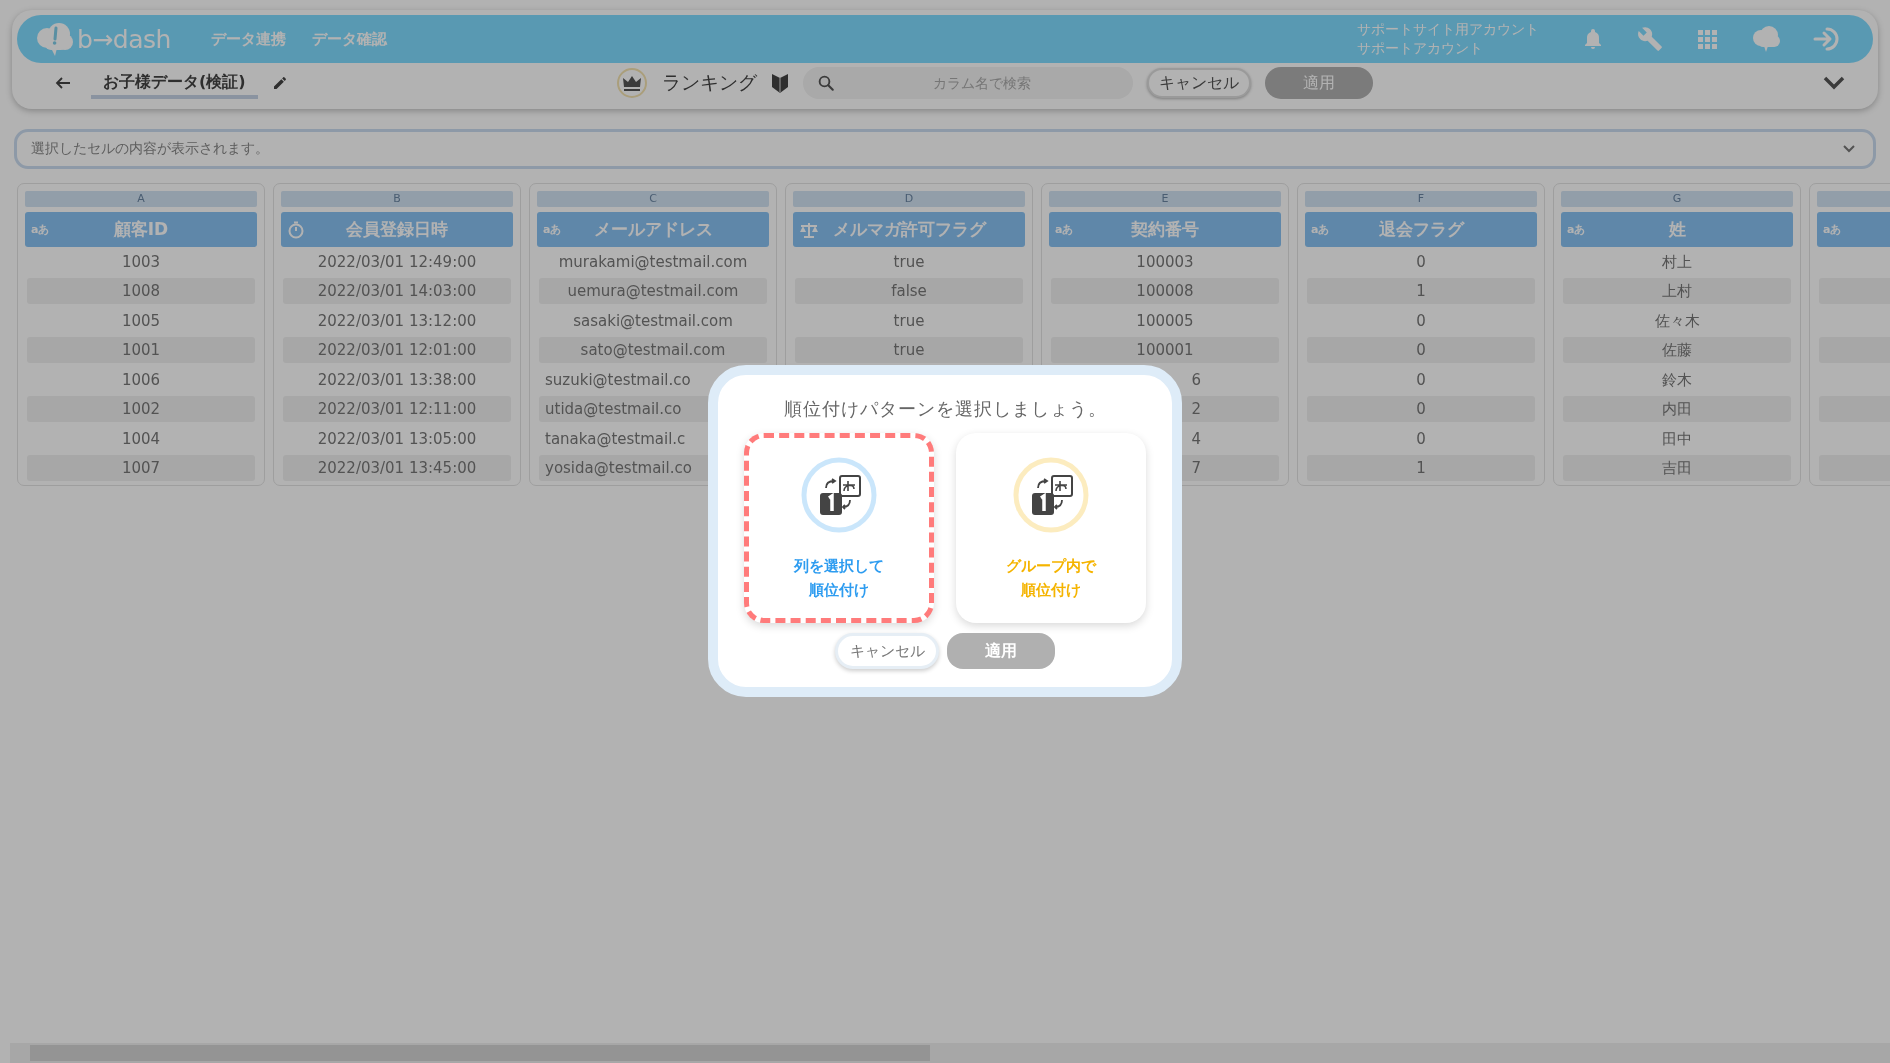 The height and width of the screenshot is (1063, 1890). Describe the element at coordinates (839, 566) in the screenshot. I see `option-label: 列を選択して` at that location.